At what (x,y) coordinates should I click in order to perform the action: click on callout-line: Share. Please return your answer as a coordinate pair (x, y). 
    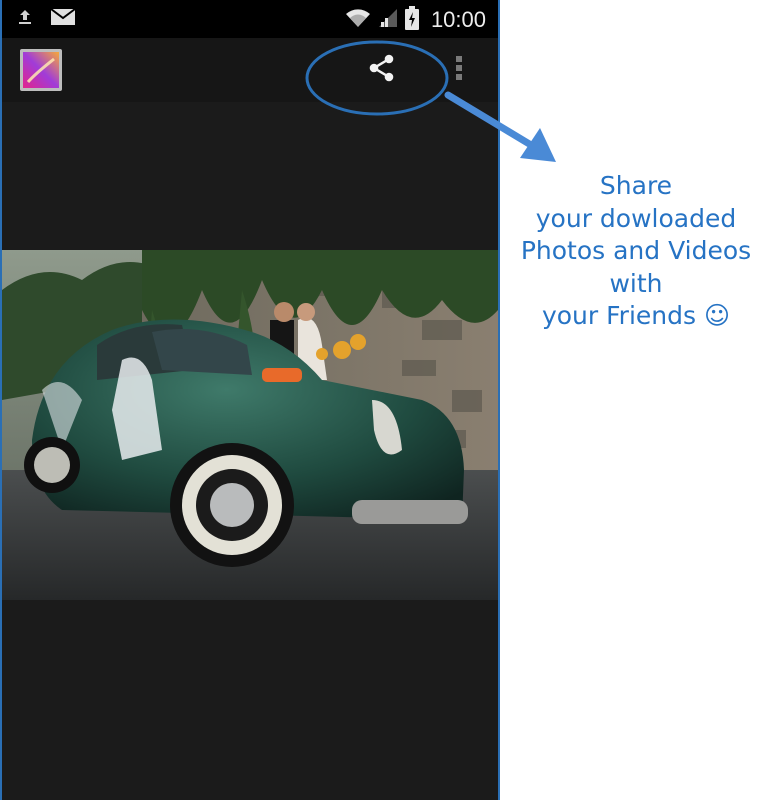
    Looking at the image, I should click on (636, 185).